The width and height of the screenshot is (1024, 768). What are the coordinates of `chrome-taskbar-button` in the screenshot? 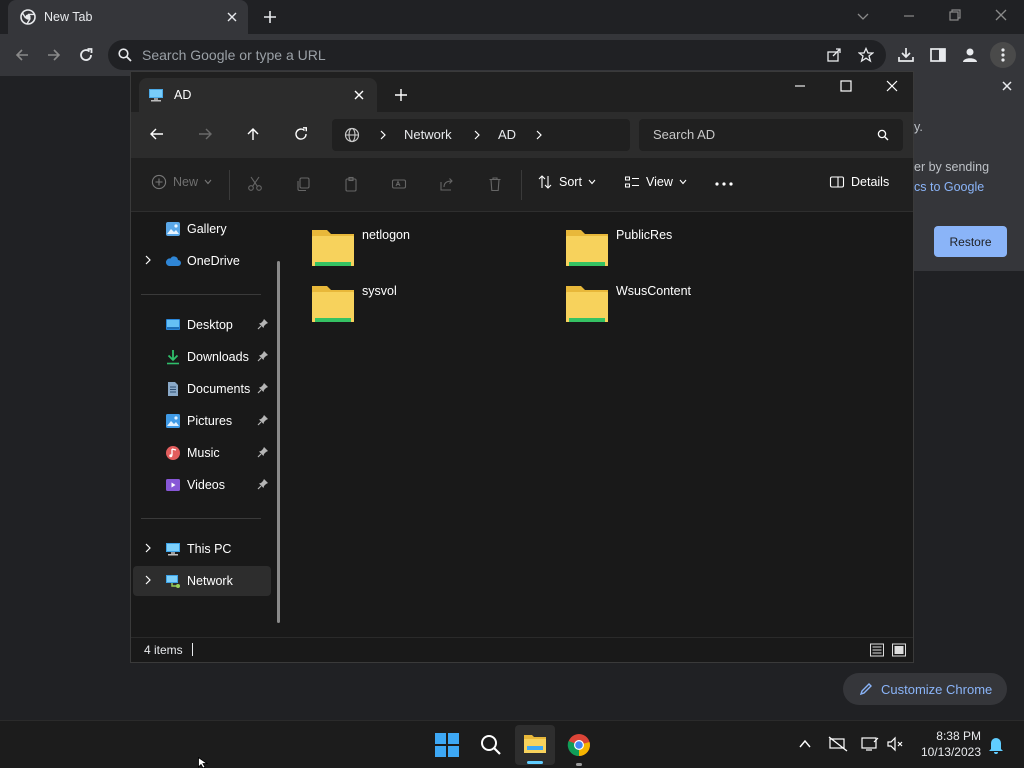 It's located at (579, 749).